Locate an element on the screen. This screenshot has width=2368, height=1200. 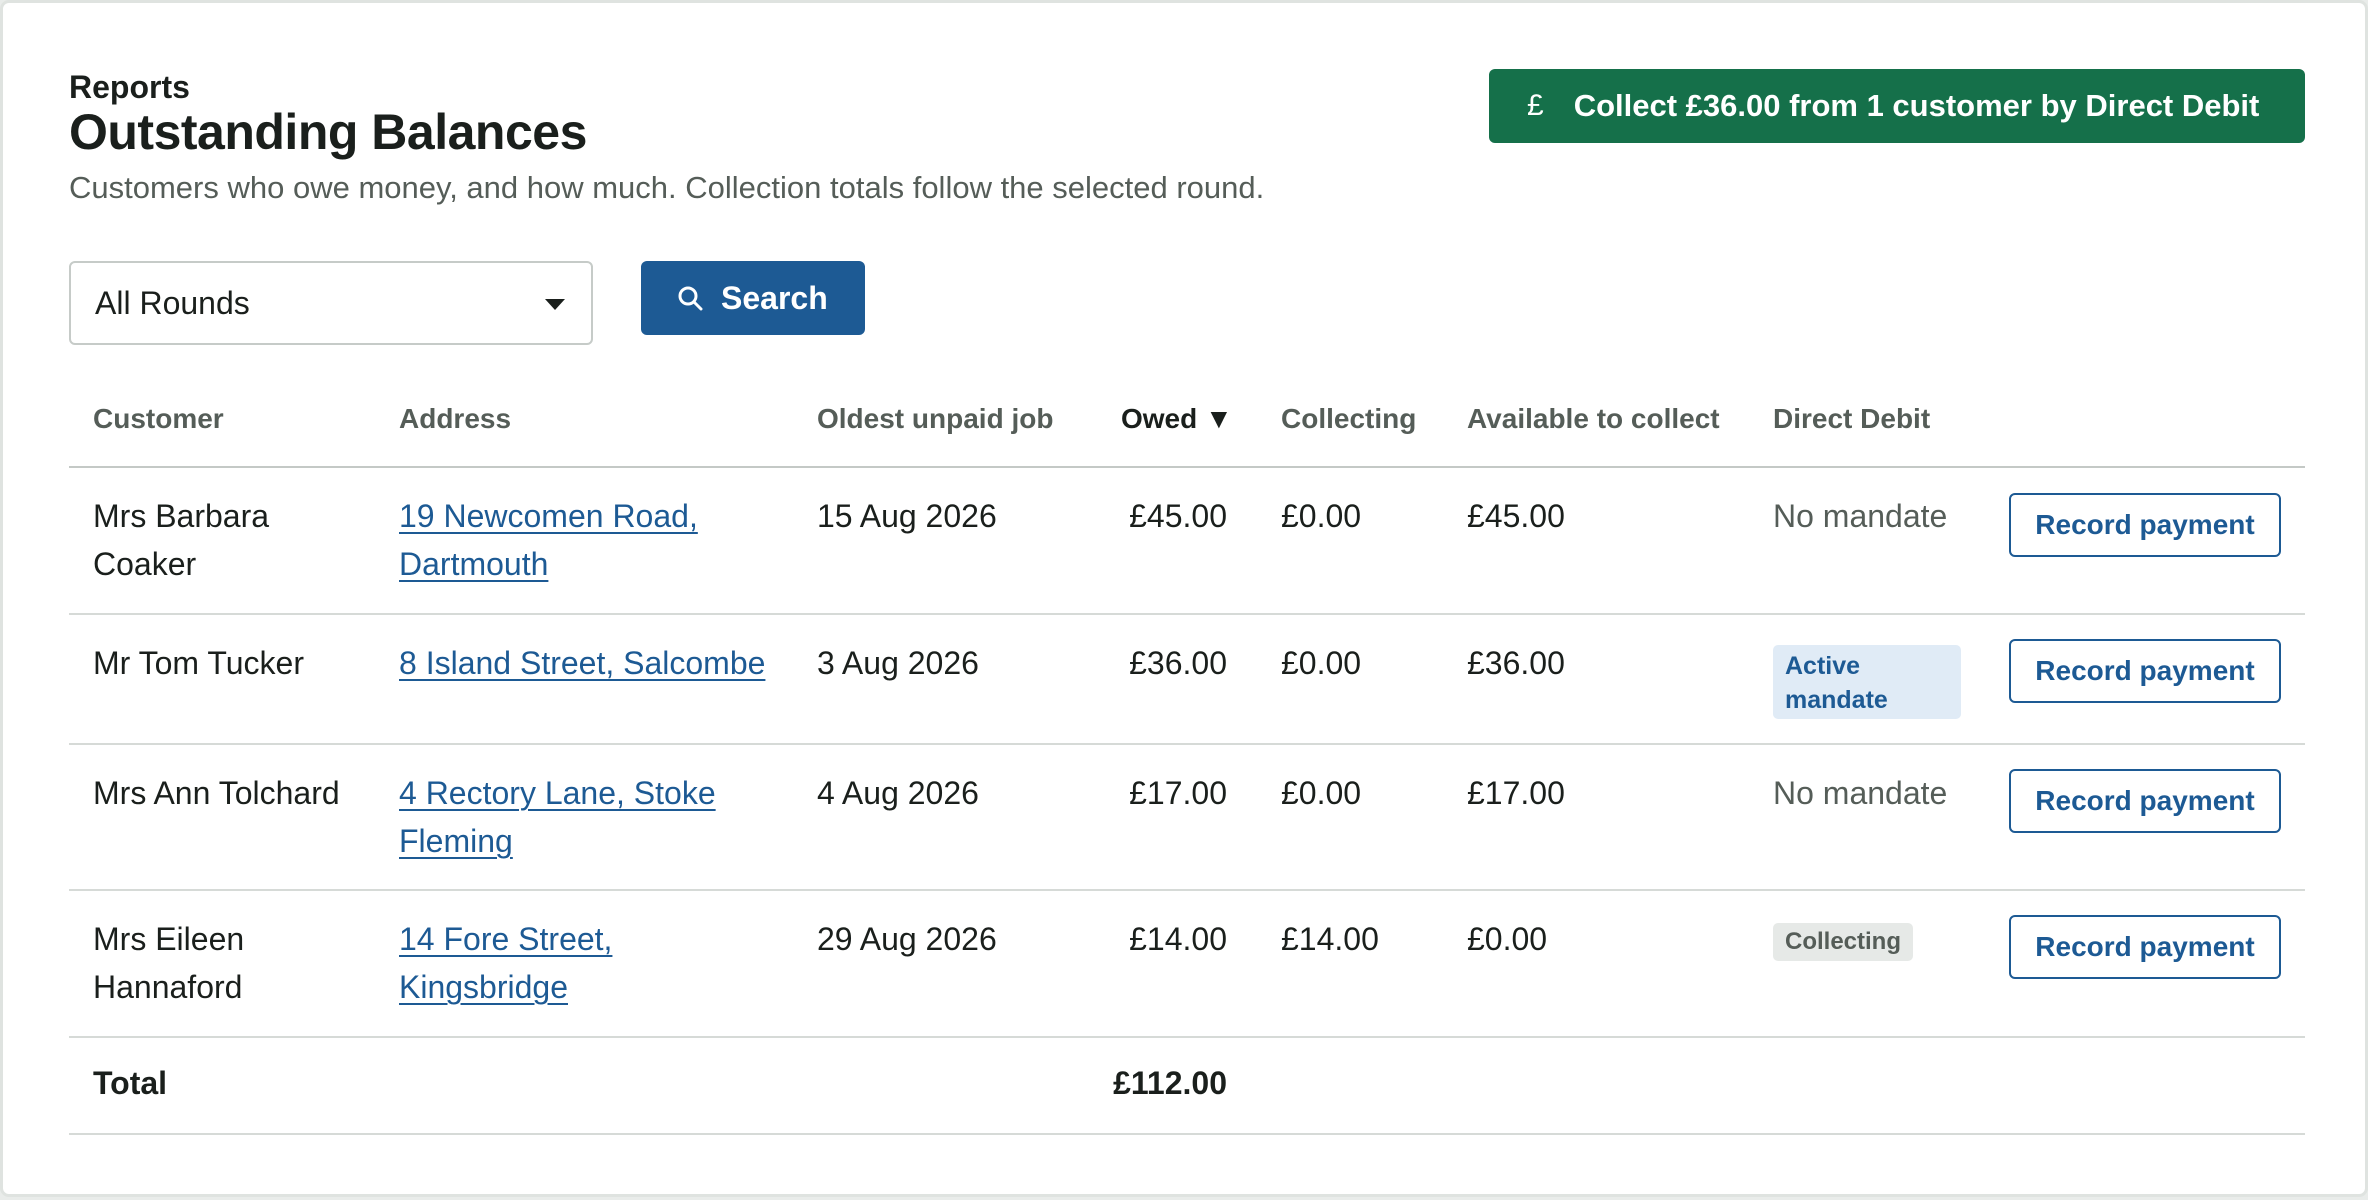
search-button: Search is located at coordinates (753, 298).